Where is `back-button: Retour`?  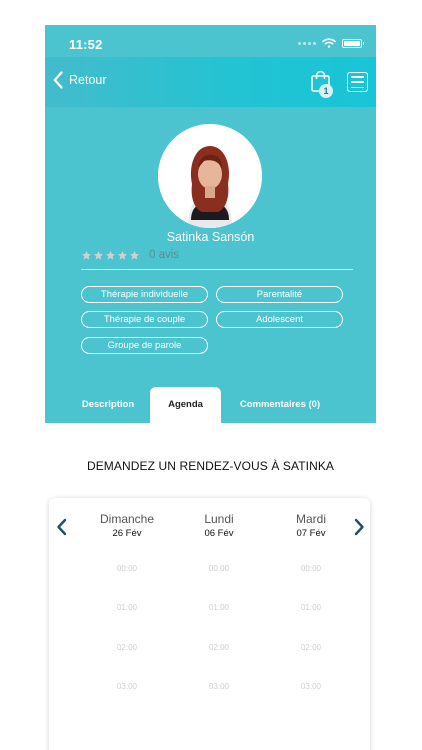 back-button: Retour is located at coordinates (80, 80).